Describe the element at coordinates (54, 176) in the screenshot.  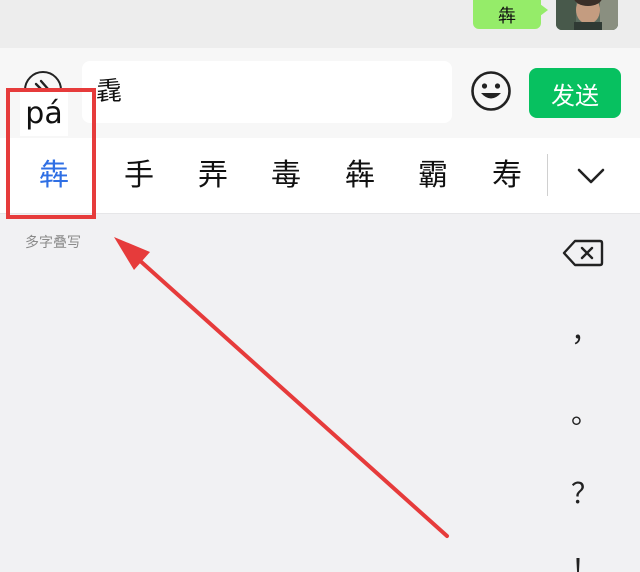
I see `candidate-1: 犇` at that location.